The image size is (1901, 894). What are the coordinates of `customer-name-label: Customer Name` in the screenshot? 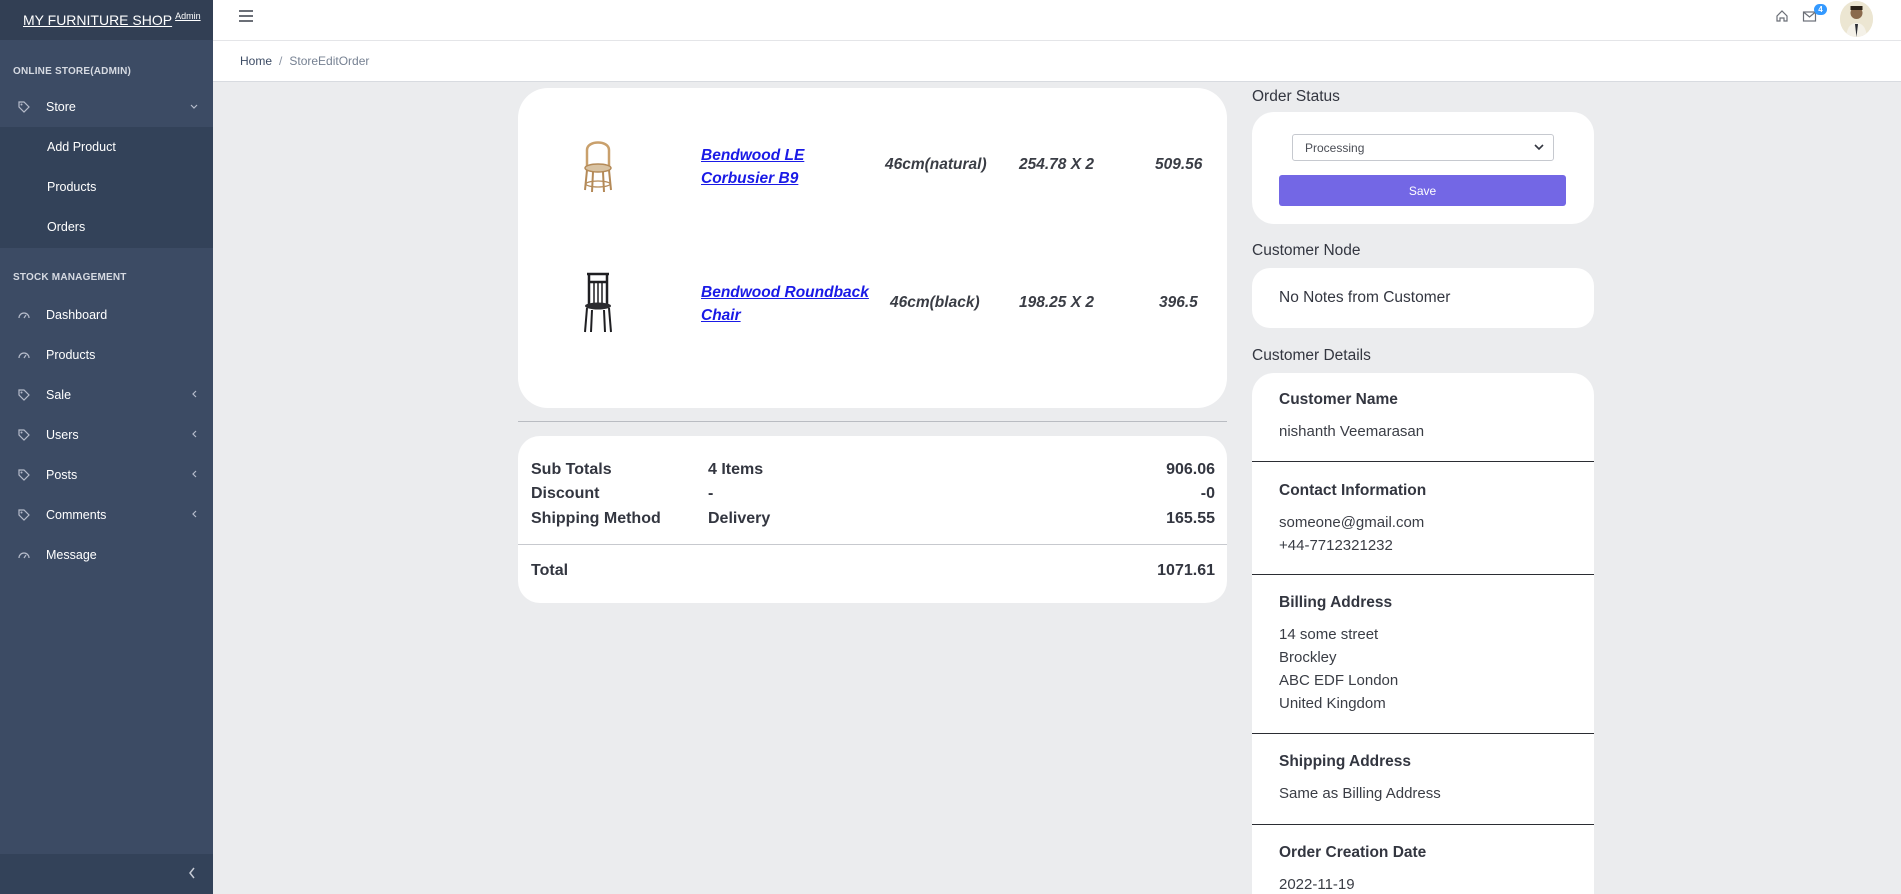 It's located at (1338, 399).